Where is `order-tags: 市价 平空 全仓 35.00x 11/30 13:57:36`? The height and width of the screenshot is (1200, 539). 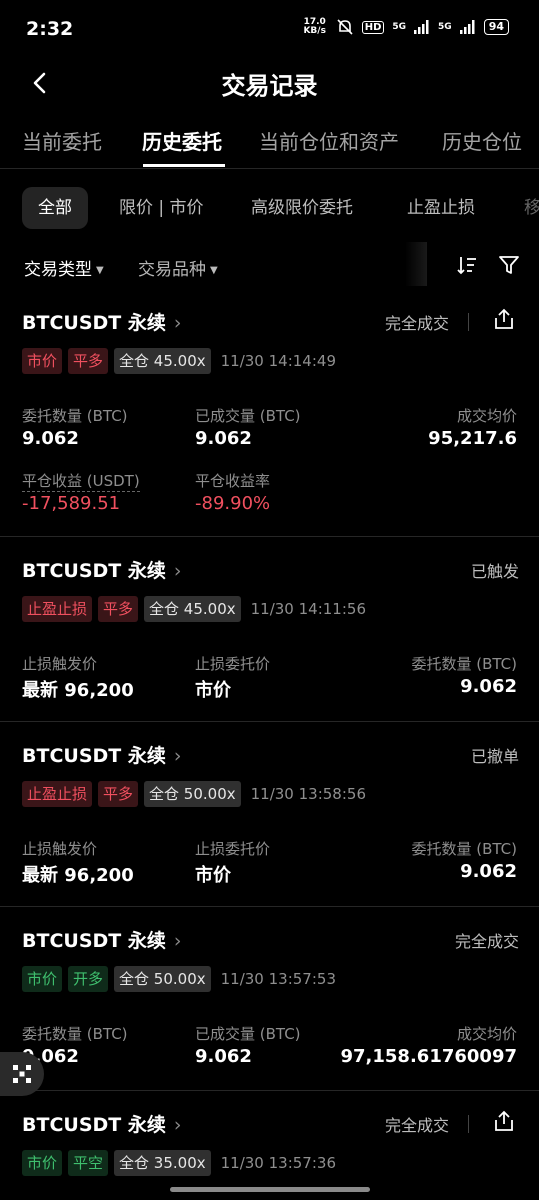
order-tags: 市价 平空 全仓 35.00x 11/30 13:57:36 is located at coordinates (179, 1163).